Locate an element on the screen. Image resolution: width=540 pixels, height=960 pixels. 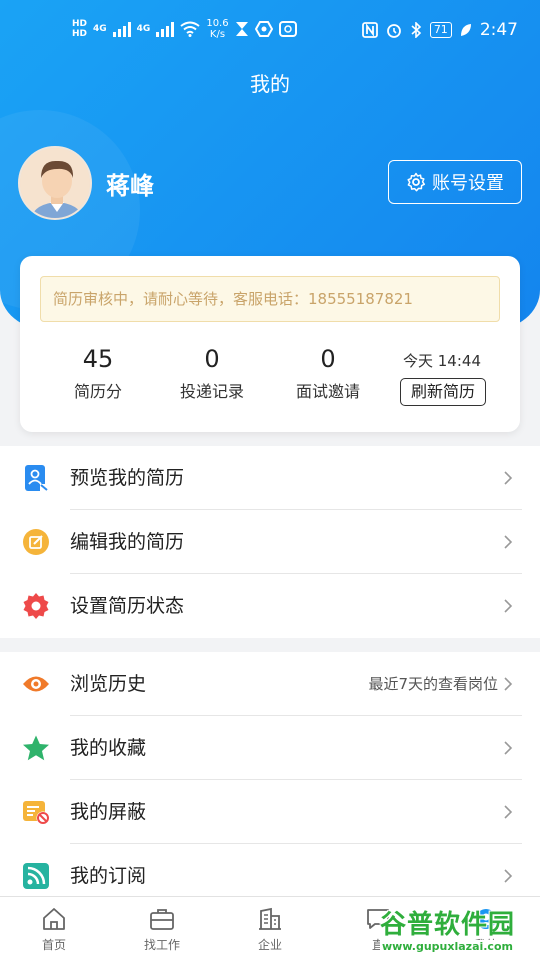
building-icon is located at coordinates (270, 918).